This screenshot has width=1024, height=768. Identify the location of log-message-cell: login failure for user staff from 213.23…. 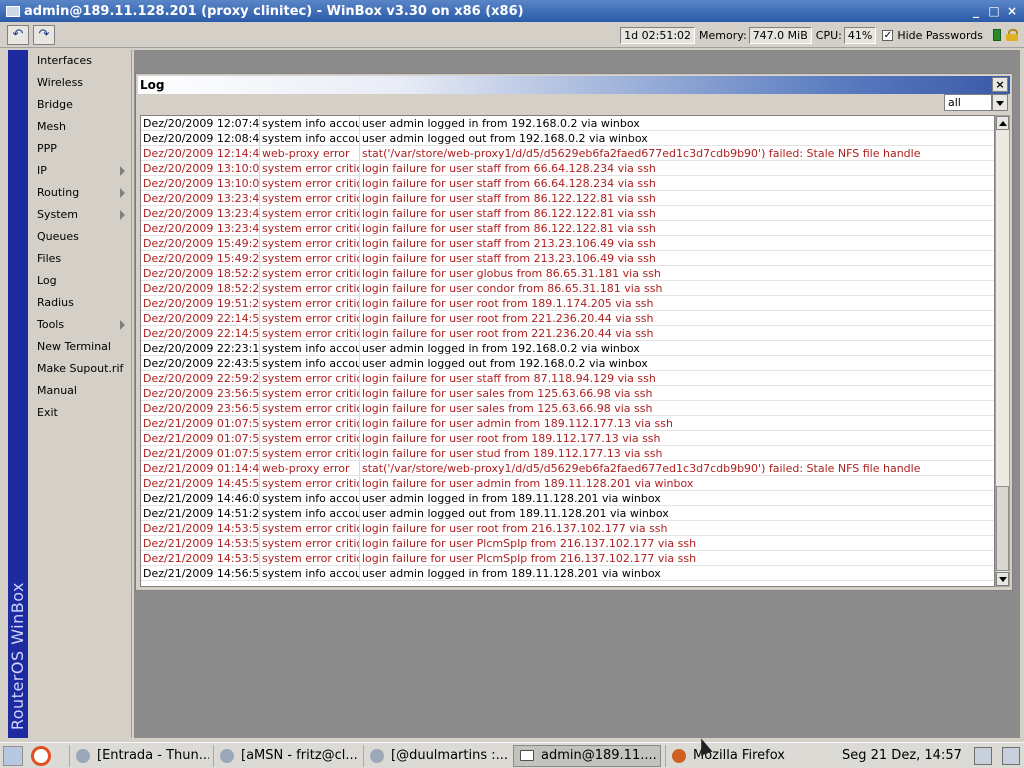
(509, 258).